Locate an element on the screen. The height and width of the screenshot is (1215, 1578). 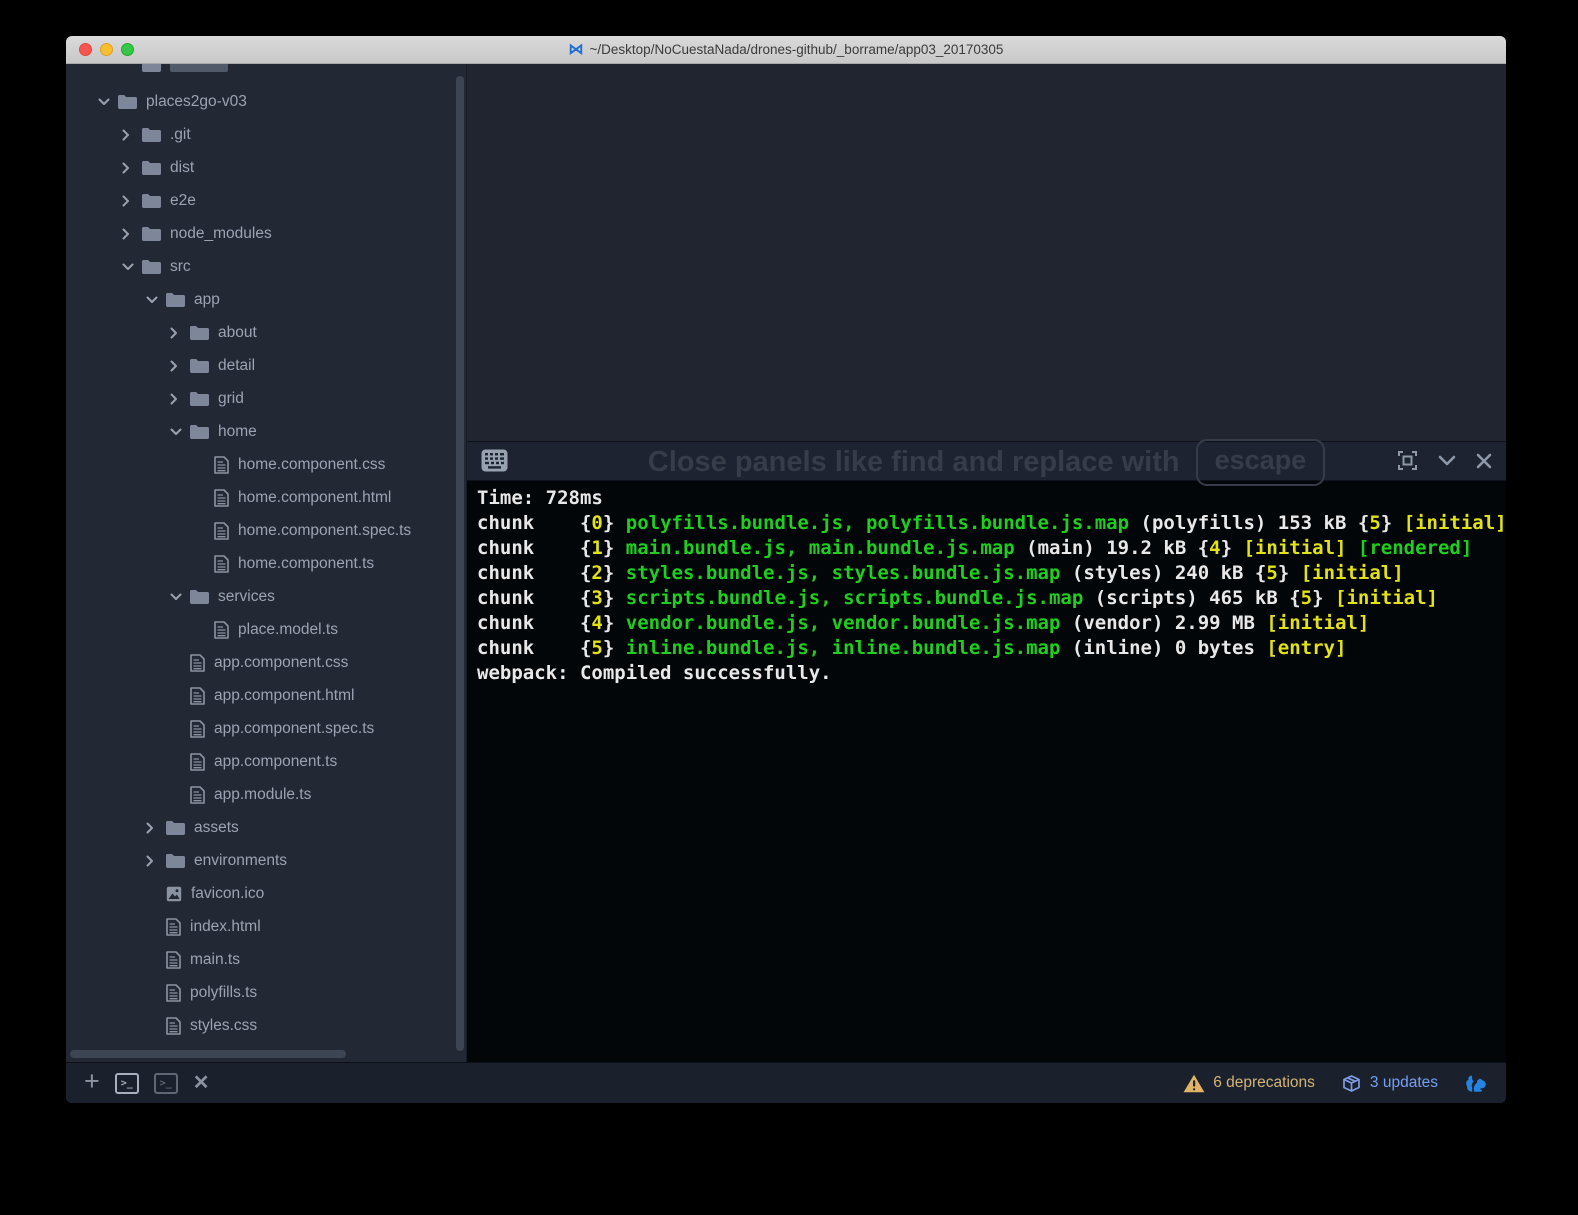
tree-item-label: favicon.ico is located at coordinates (228, 893).